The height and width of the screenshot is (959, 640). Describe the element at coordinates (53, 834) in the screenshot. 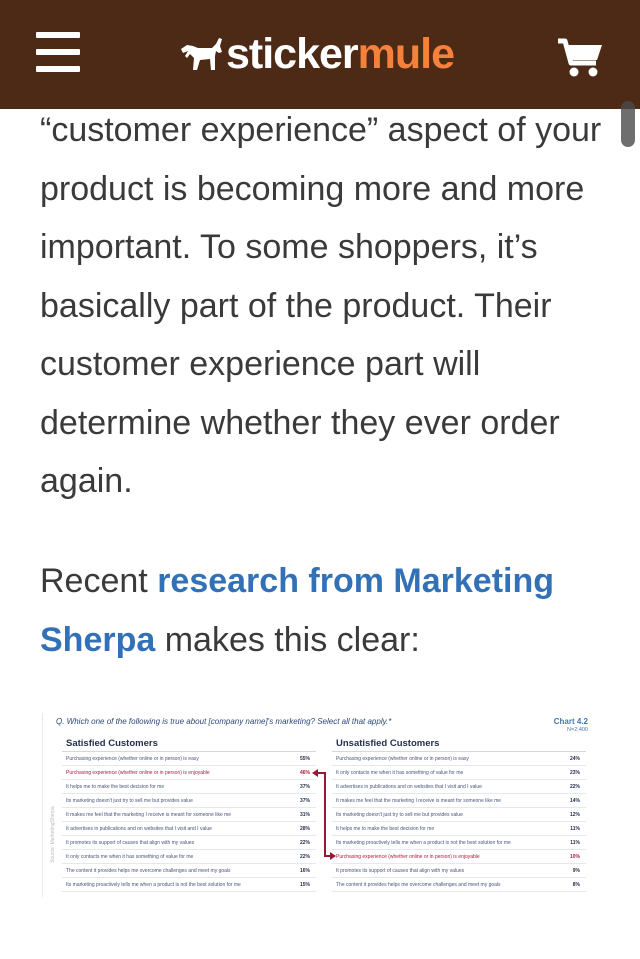

I see `chart-source: Source: MarketingSherpa` at that location.